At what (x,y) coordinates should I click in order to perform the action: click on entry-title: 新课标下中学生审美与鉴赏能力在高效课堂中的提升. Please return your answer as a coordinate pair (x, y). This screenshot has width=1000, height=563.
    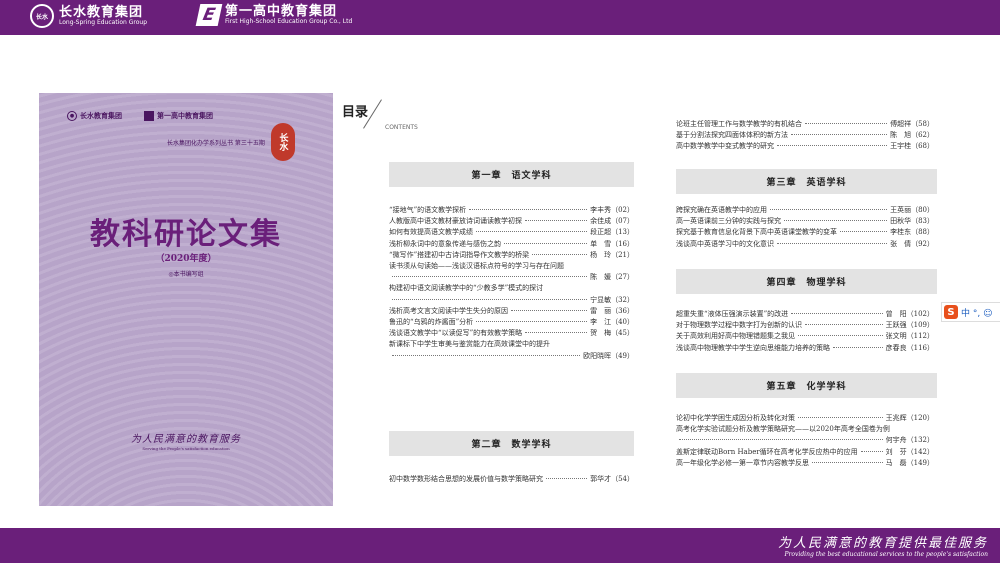
    Looking at the image, I should click on (469, 344).